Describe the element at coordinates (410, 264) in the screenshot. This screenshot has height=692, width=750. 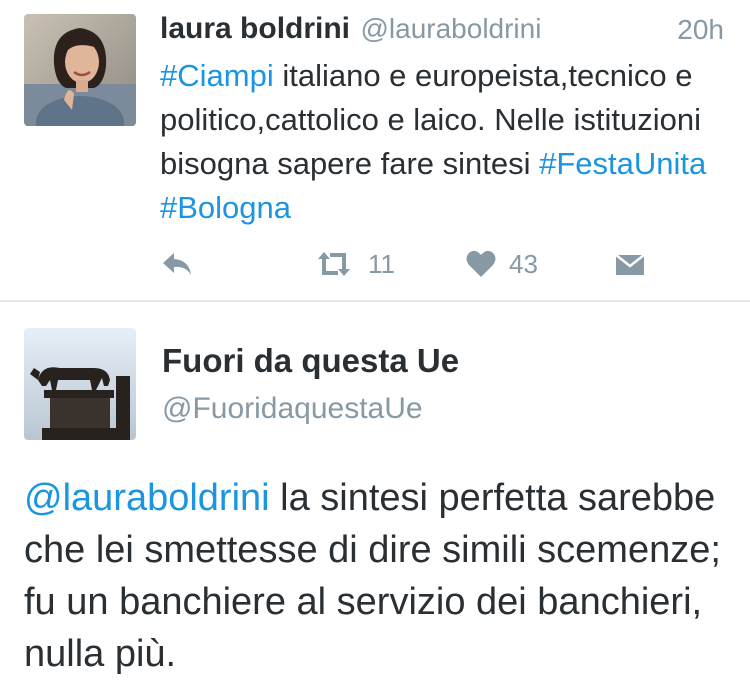
I see `tweet-actions: 11 43` at that location.